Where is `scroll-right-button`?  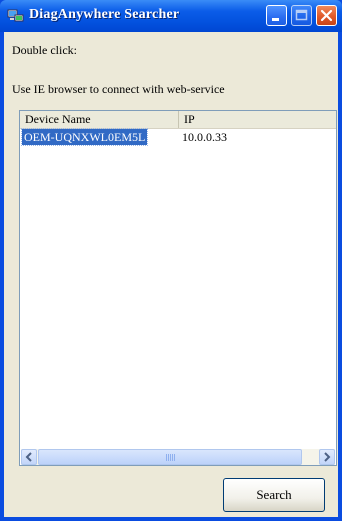
scroll-right-button is located at coordinates (327, 457).